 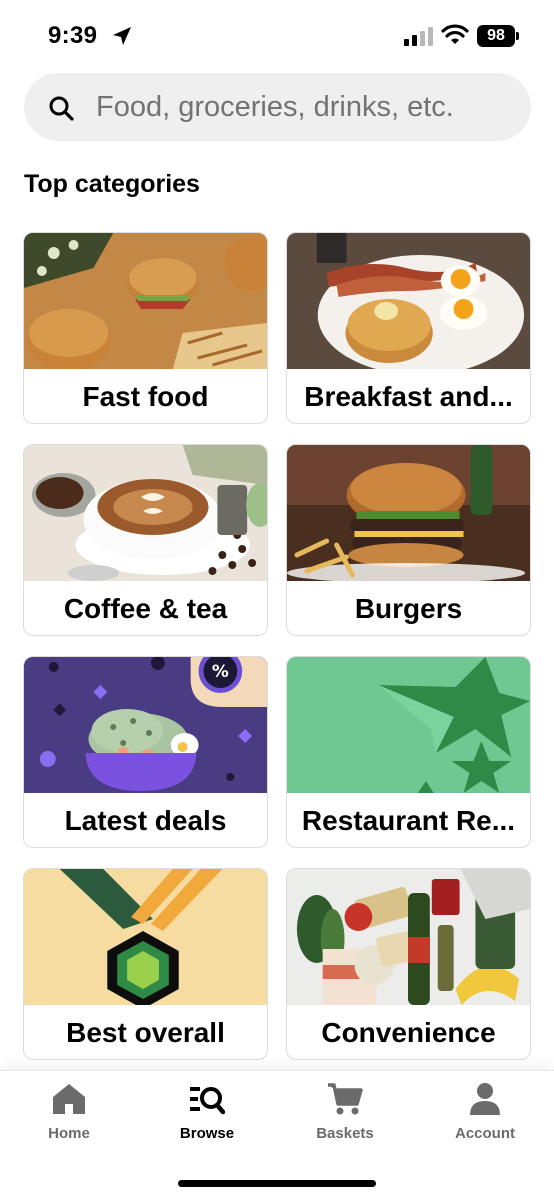 I want to click on category-card-burgers: Burgers, so click(x=408, y=540).